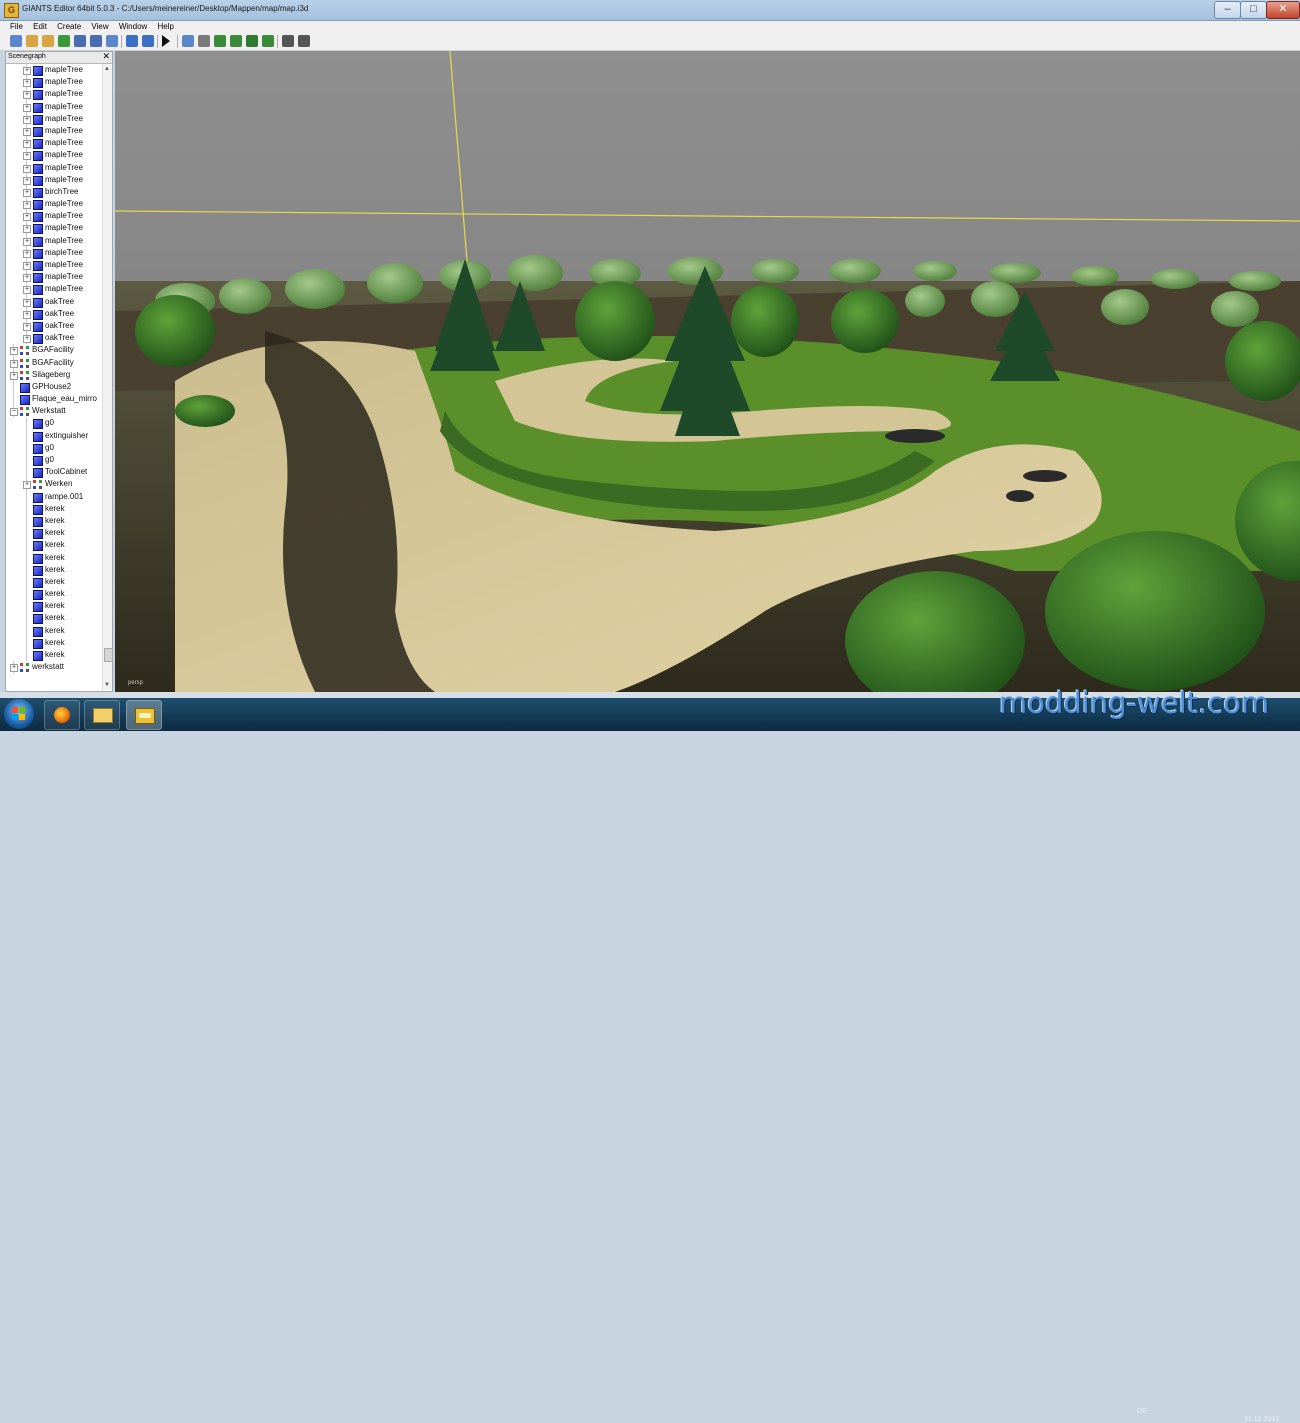 The height and width of the screenshot is (1423, 1300). What do you see at coordinates (252, 41) in the screenshot?
I see `foliage-paint-icon` at bounding box center [252, 41].